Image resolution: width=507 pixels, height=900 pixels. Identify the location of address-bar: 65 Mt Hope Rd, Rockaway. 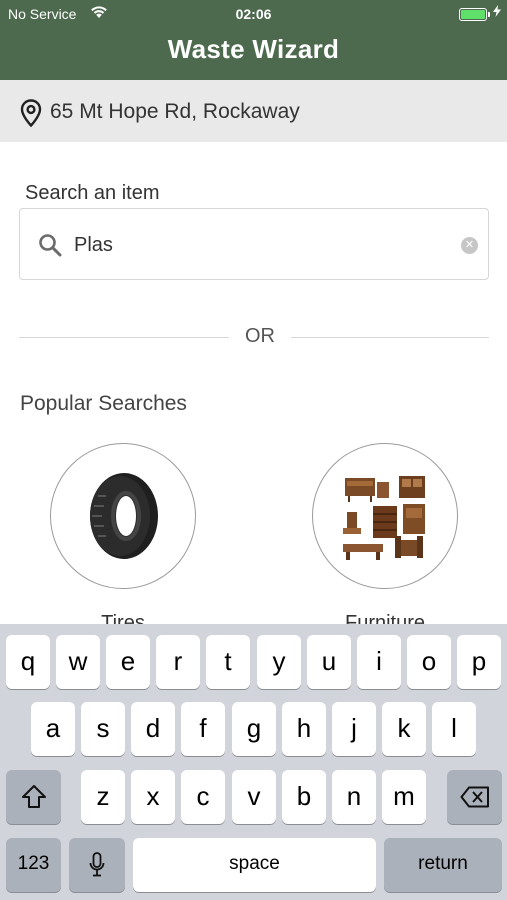
(253, 111).